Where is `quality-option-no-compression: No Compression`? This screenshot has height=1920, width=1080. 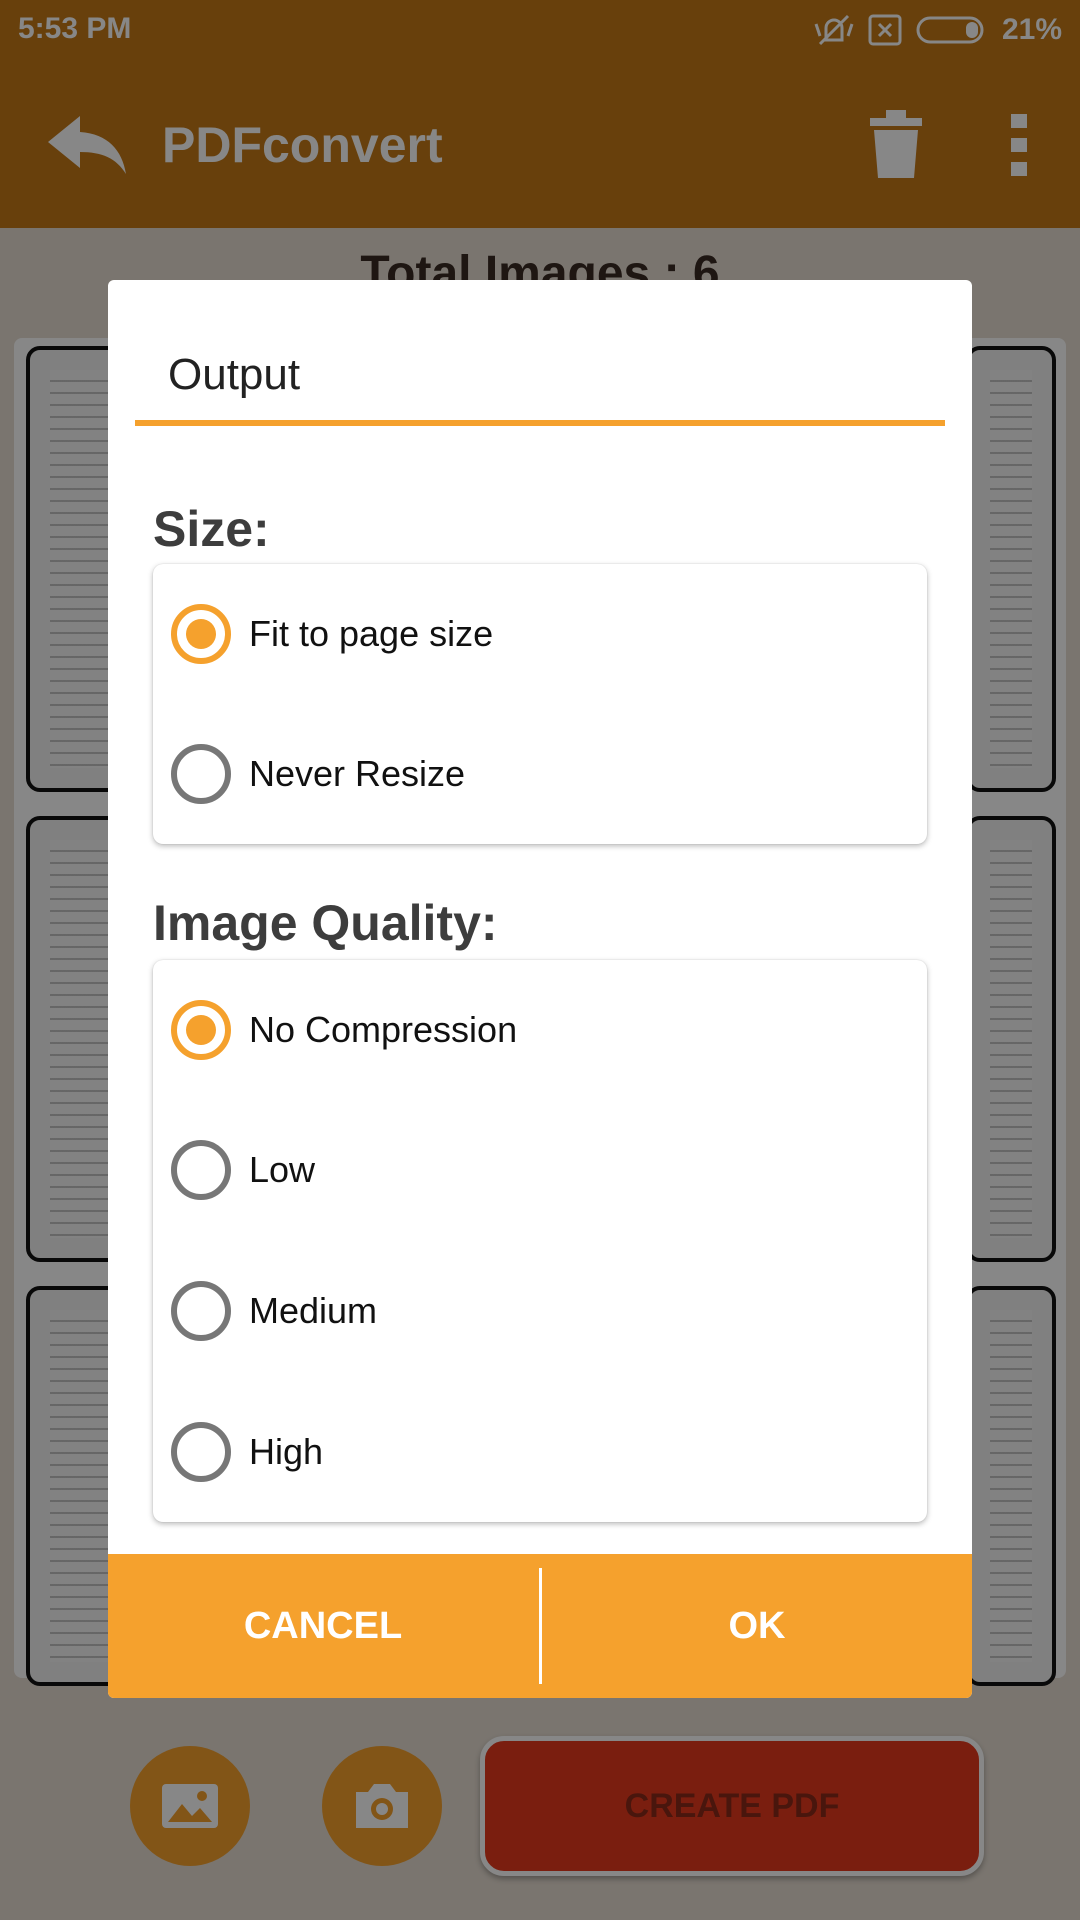 quality-option-no-compression: No Compression is located at coordinates (540, 1030).